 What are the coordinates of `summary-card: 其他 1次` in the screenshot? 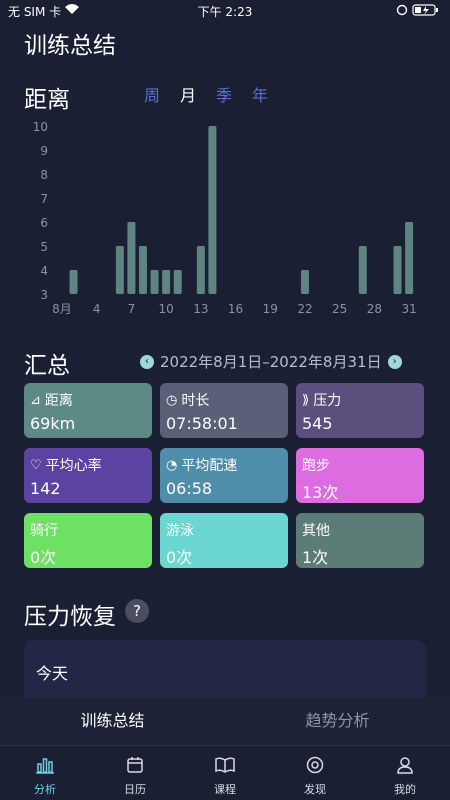 It's located at (360, 540).